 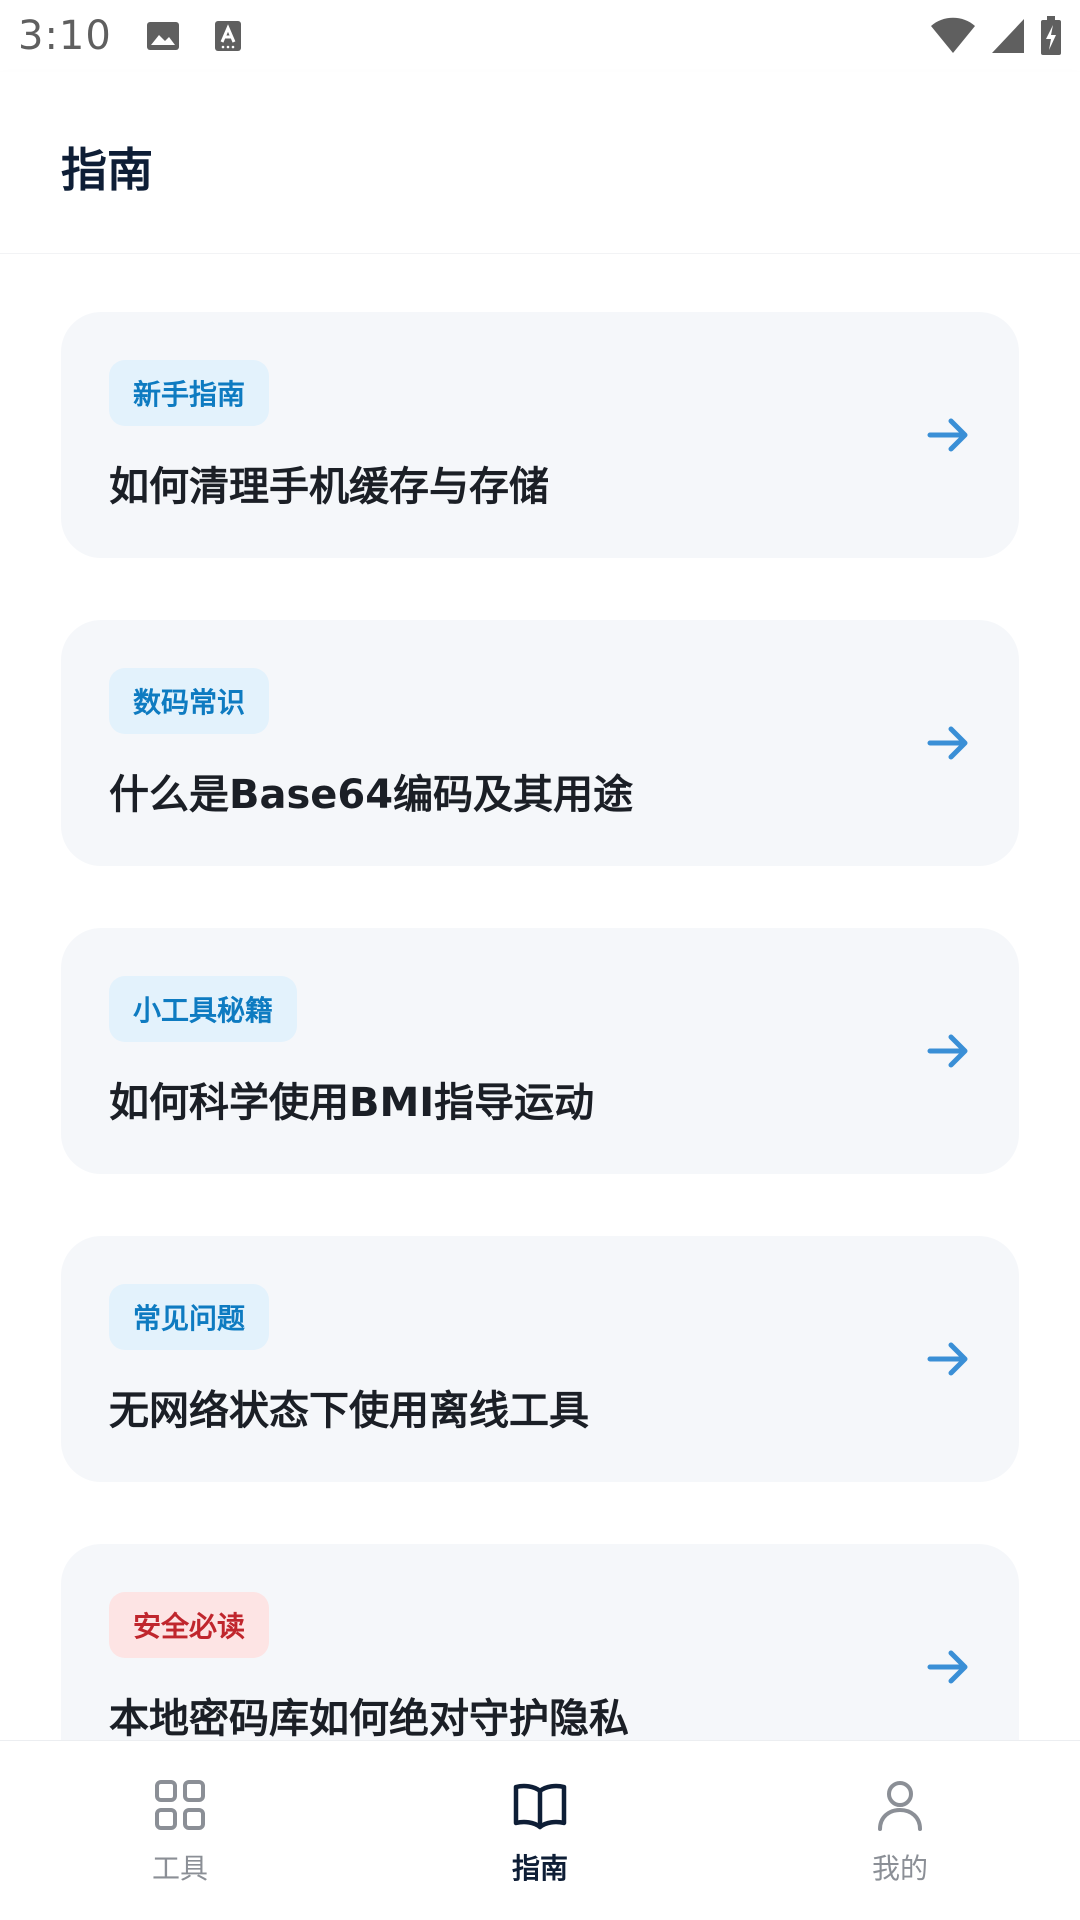 I want to click on guide-card: 数码常识 什么是Base64编码及其用途, so click(x=540, y=743).